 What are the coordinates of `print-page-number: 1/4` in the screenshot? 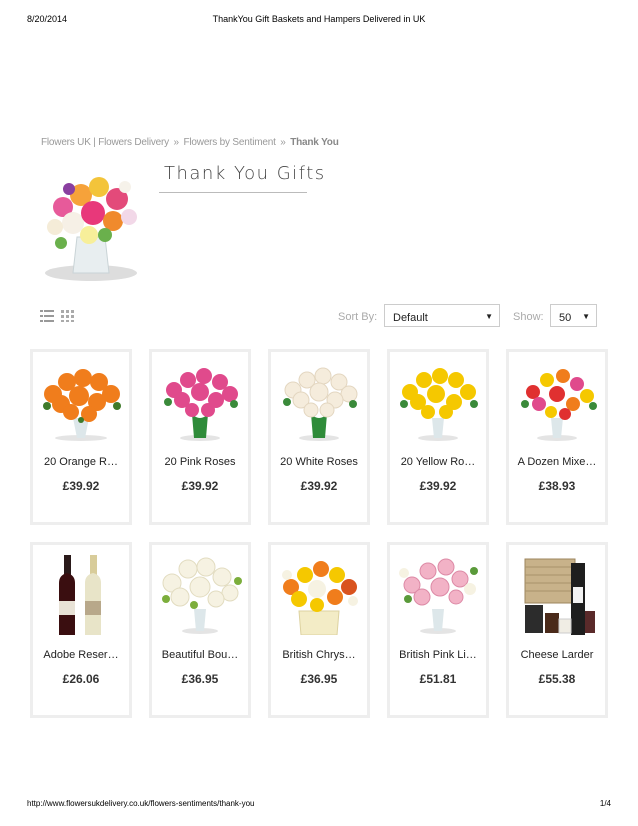 It's located at (605, 803).